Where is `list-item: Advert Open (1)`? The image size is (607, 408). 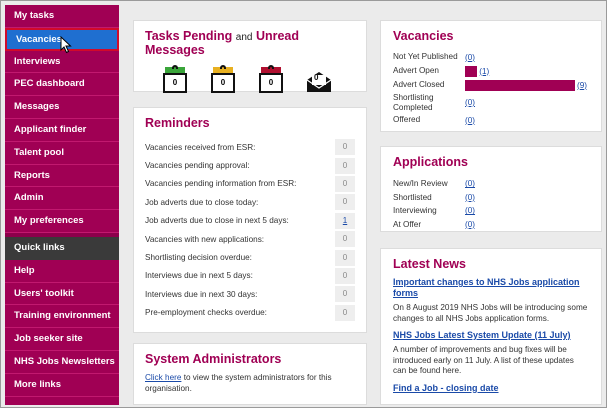 list-item: Advert Open (1) is located at coordinates (491, 71).